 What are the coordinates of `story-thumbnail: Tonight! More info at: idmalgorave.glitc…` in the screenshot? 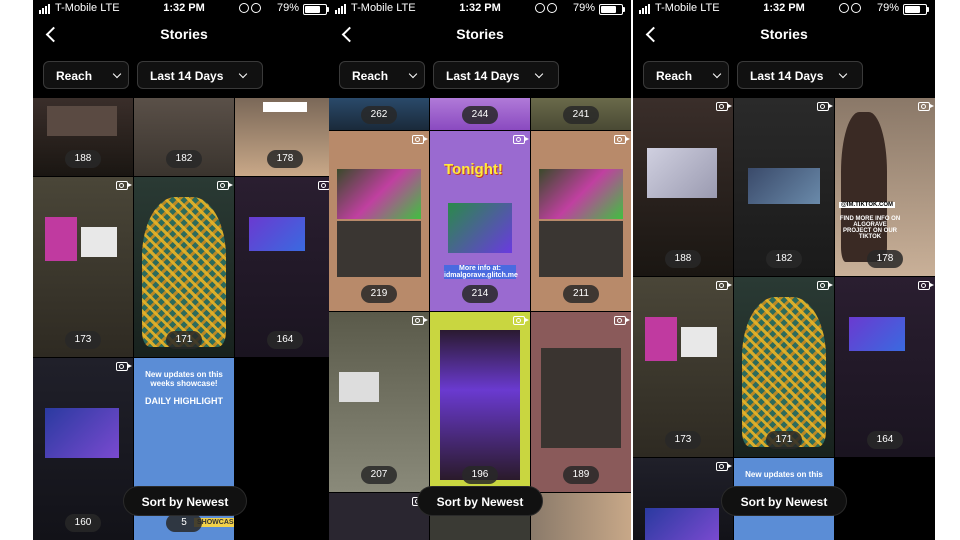 It's located at (480, 221).